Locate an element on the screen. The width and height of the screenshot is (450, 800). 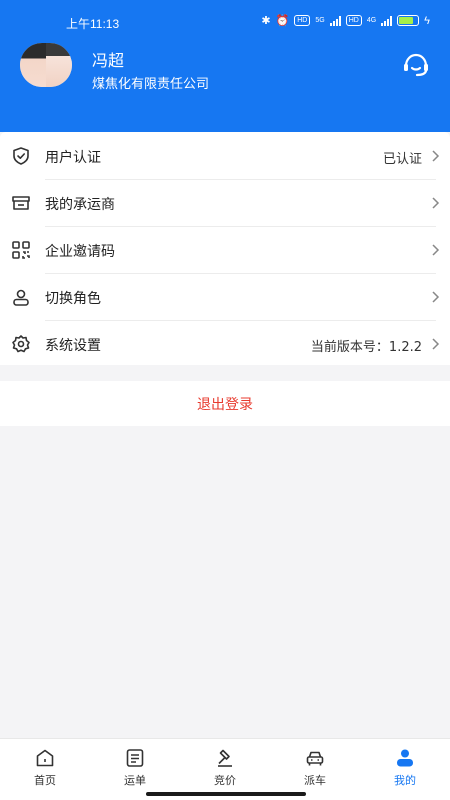
menu-item-label: 切换角色 is located at coordinates (73, 299).